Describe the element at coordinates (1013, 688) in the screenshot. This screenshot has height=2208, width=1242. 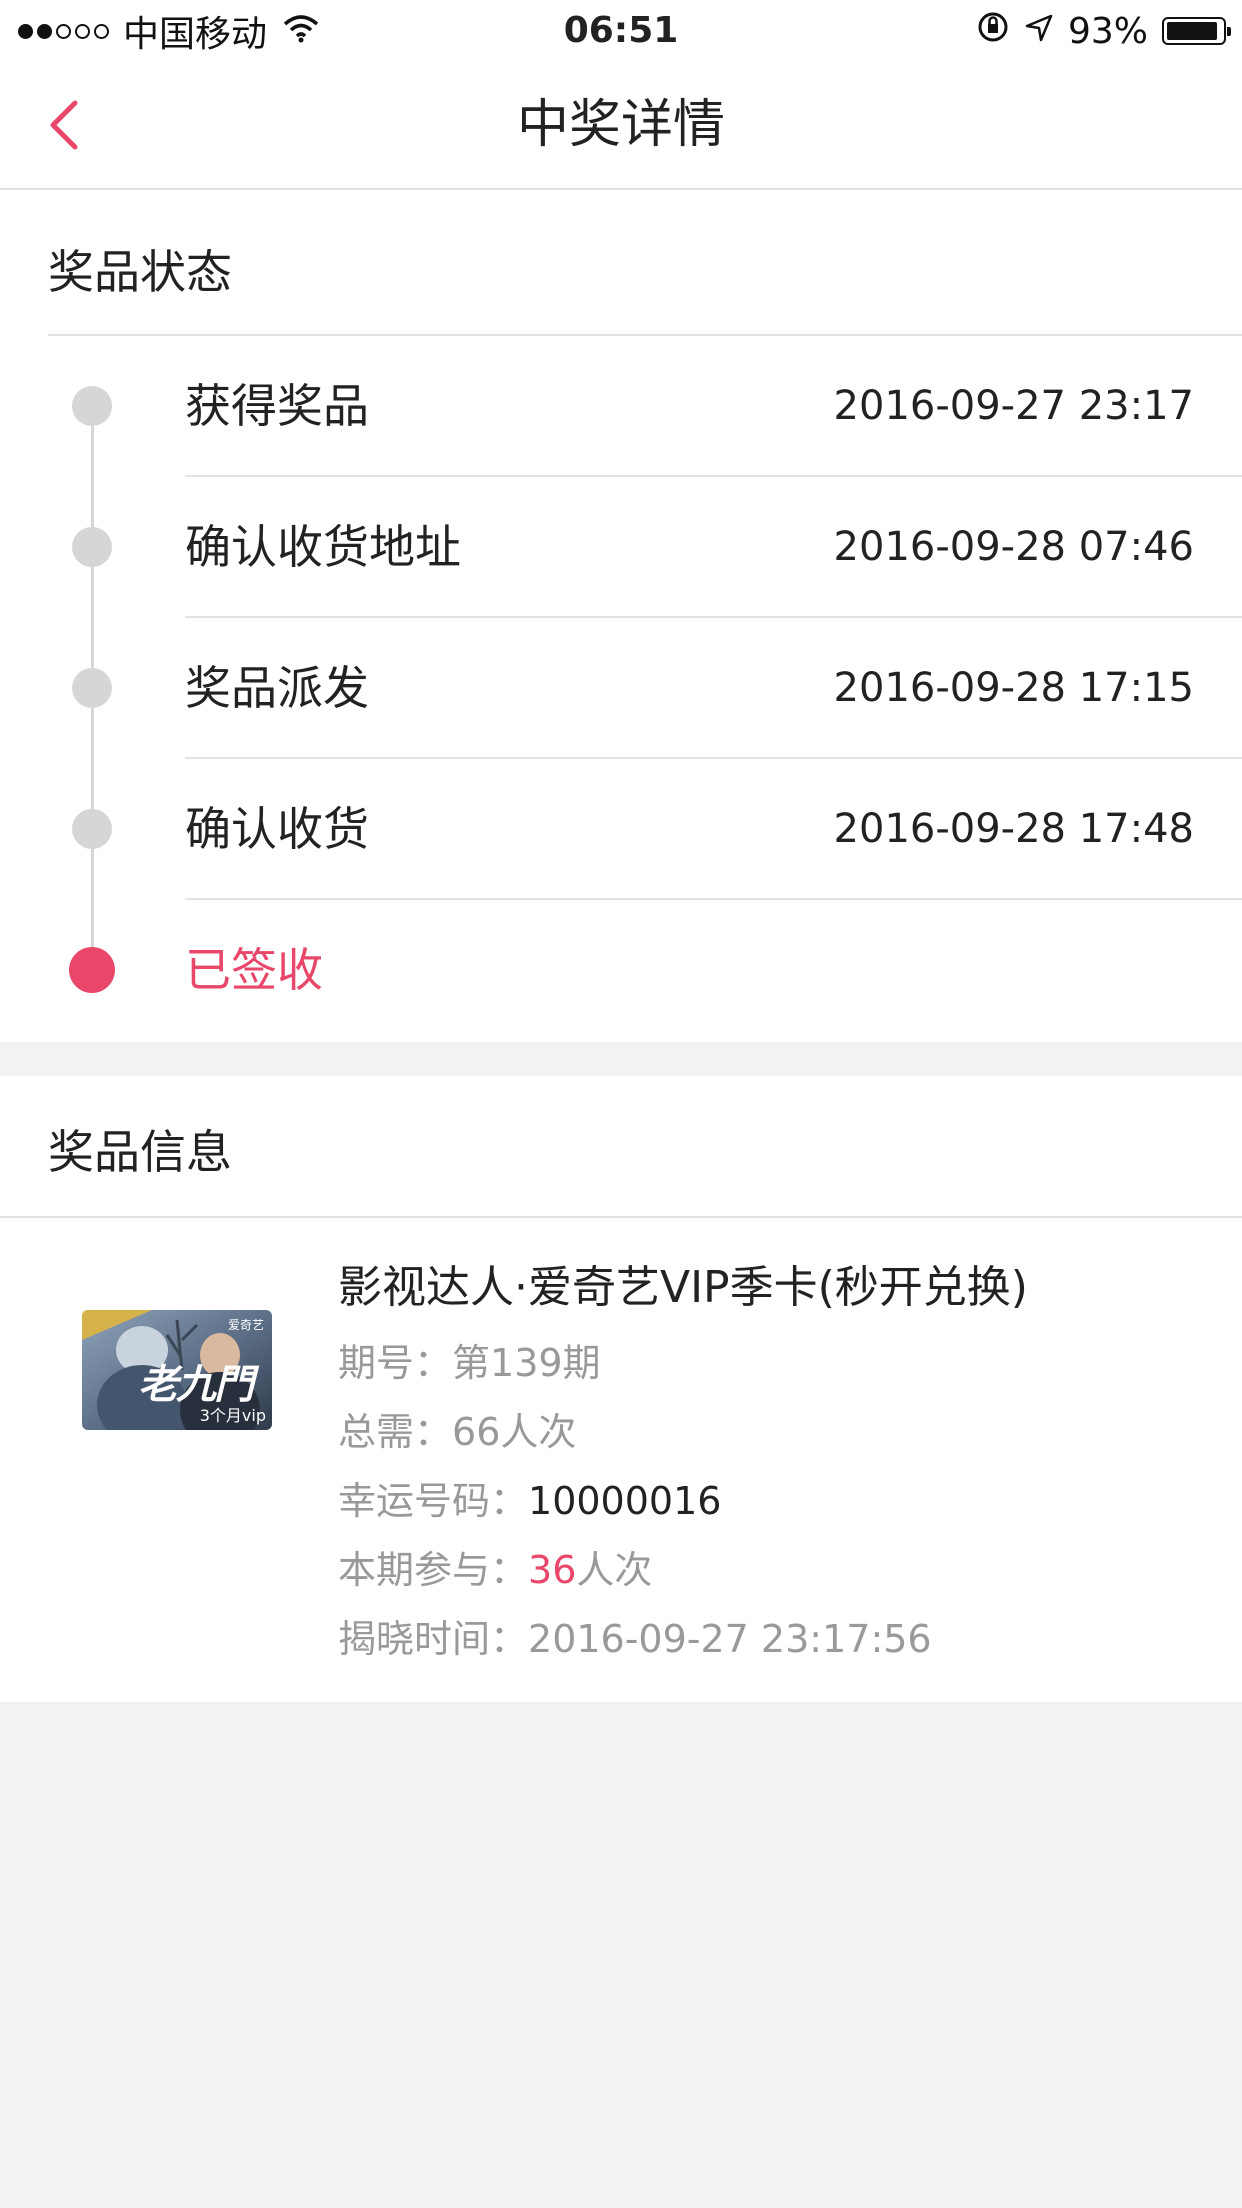
I see `timeline-step-time: 2016-09-28 17:15` at that location.